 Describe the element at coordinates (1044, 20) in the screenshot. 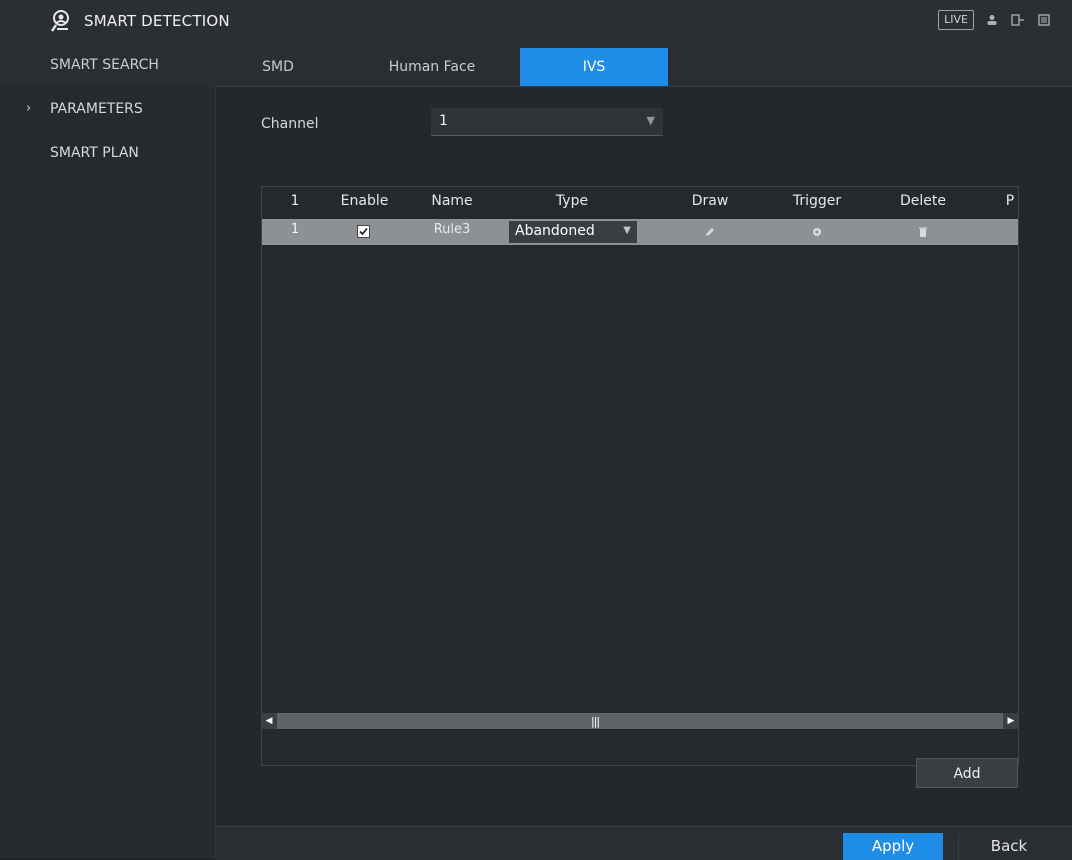

I see `menu-grid-icon` at that location.